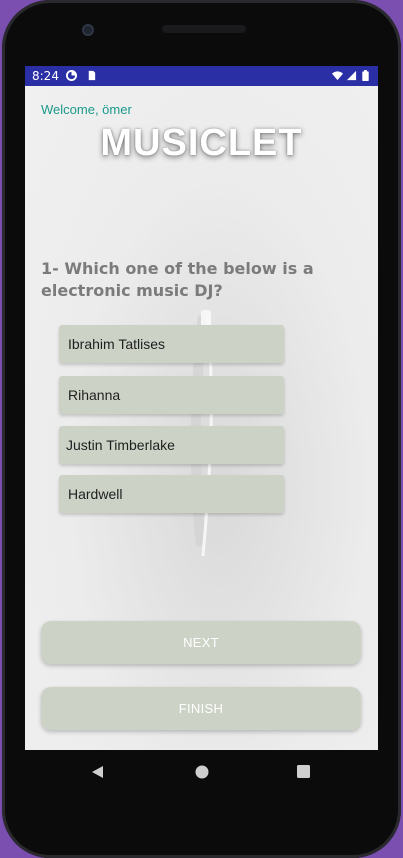  What do you see at coordinates (365, 75) in the screenshot?
I see `battery-icon` at bounding box center [365, 75].